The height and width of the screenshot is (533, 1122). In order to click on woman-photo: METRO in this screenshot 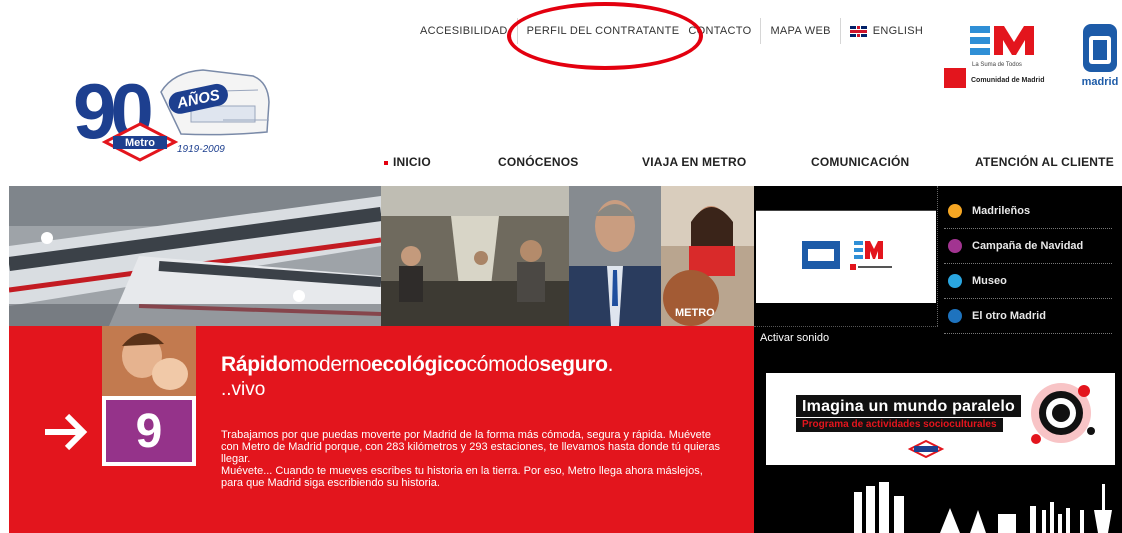, I will do `click(707, 256)`.